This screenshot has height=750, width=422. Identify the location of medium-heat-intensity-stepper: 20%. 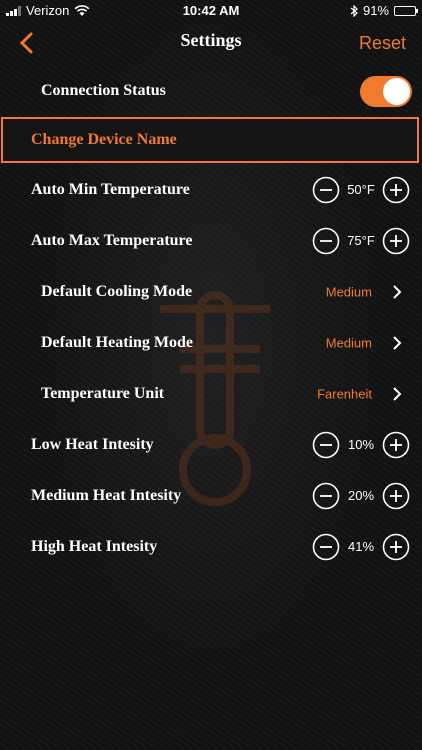
(361, 496).